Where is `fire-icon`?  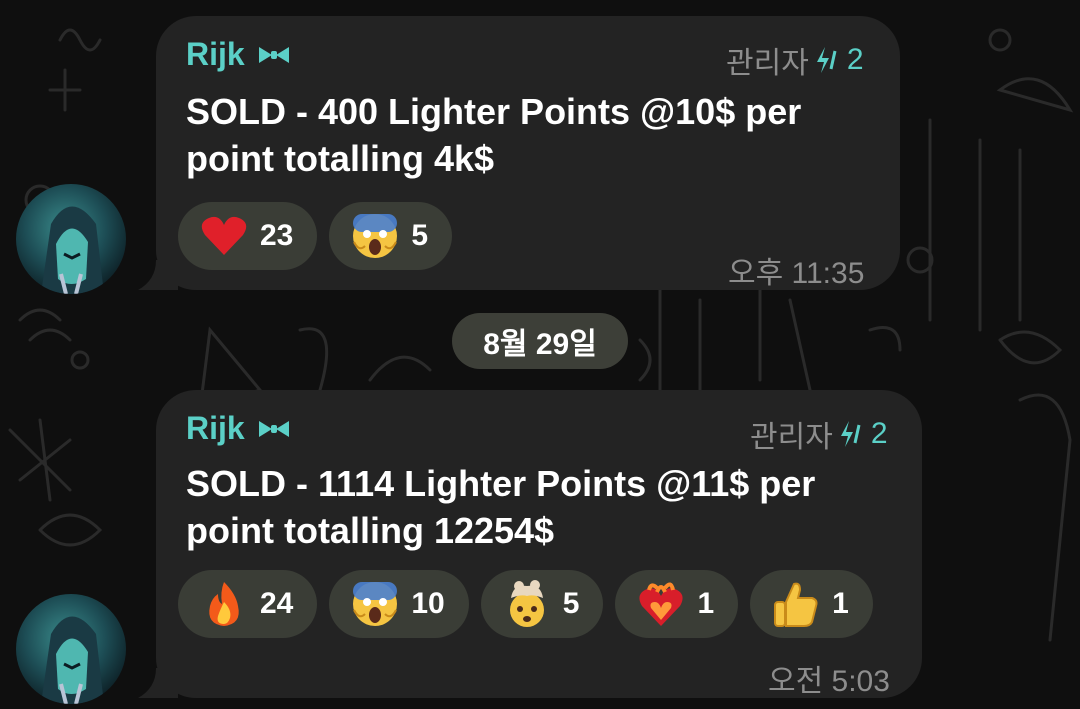
fire-icon is located at coordinates (224, 604).